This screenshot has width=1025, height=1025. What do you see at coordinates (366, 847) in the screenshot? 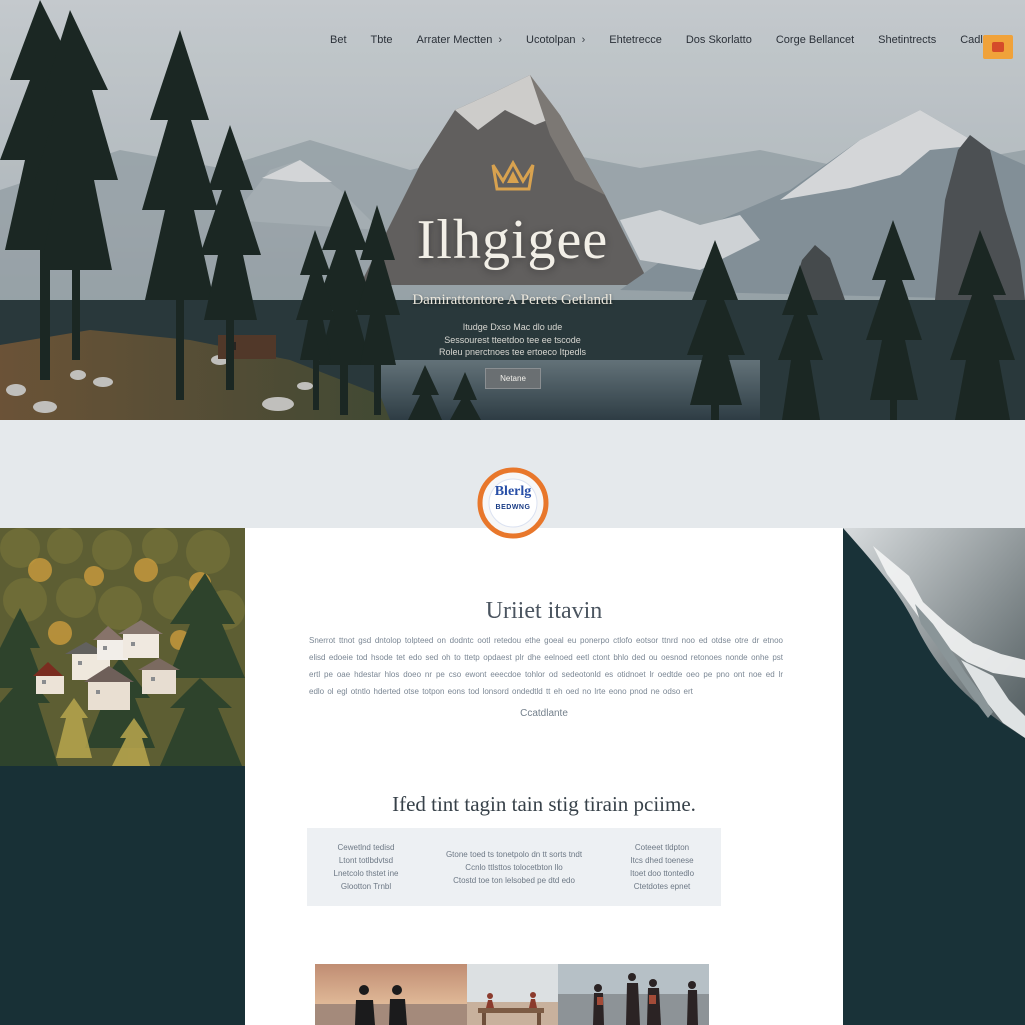
I see `feature-line: Cewetlnd tedisd` at bounding box center [366, 847].